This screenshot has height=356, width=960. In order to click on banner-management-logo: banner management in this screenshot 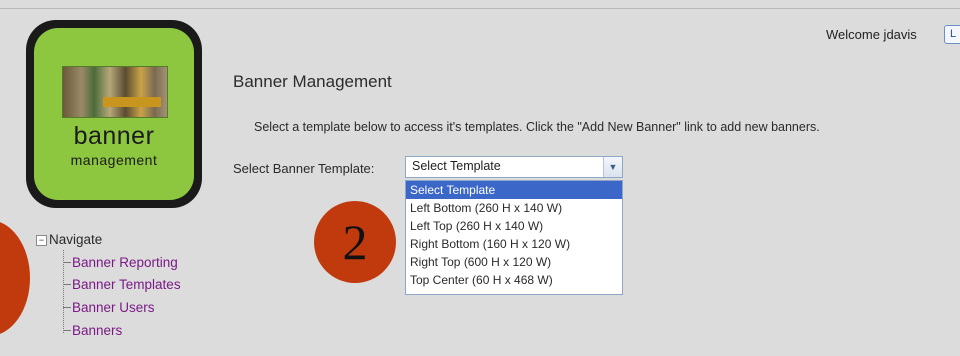, I will do `click(114, 114)`.